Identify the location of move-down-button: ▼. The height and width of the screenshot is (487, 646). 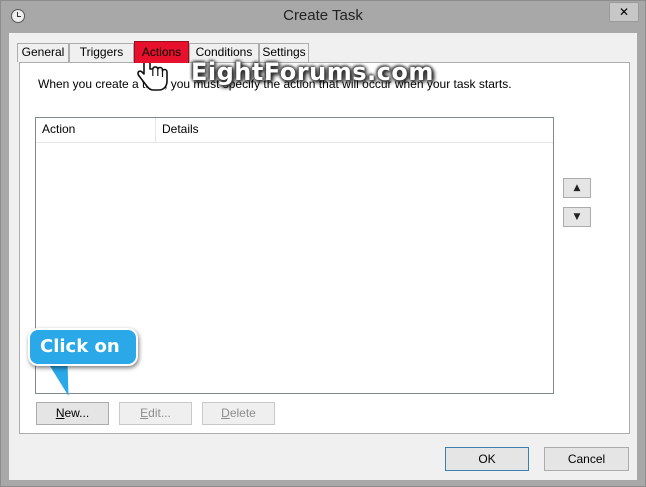
(577, 217).